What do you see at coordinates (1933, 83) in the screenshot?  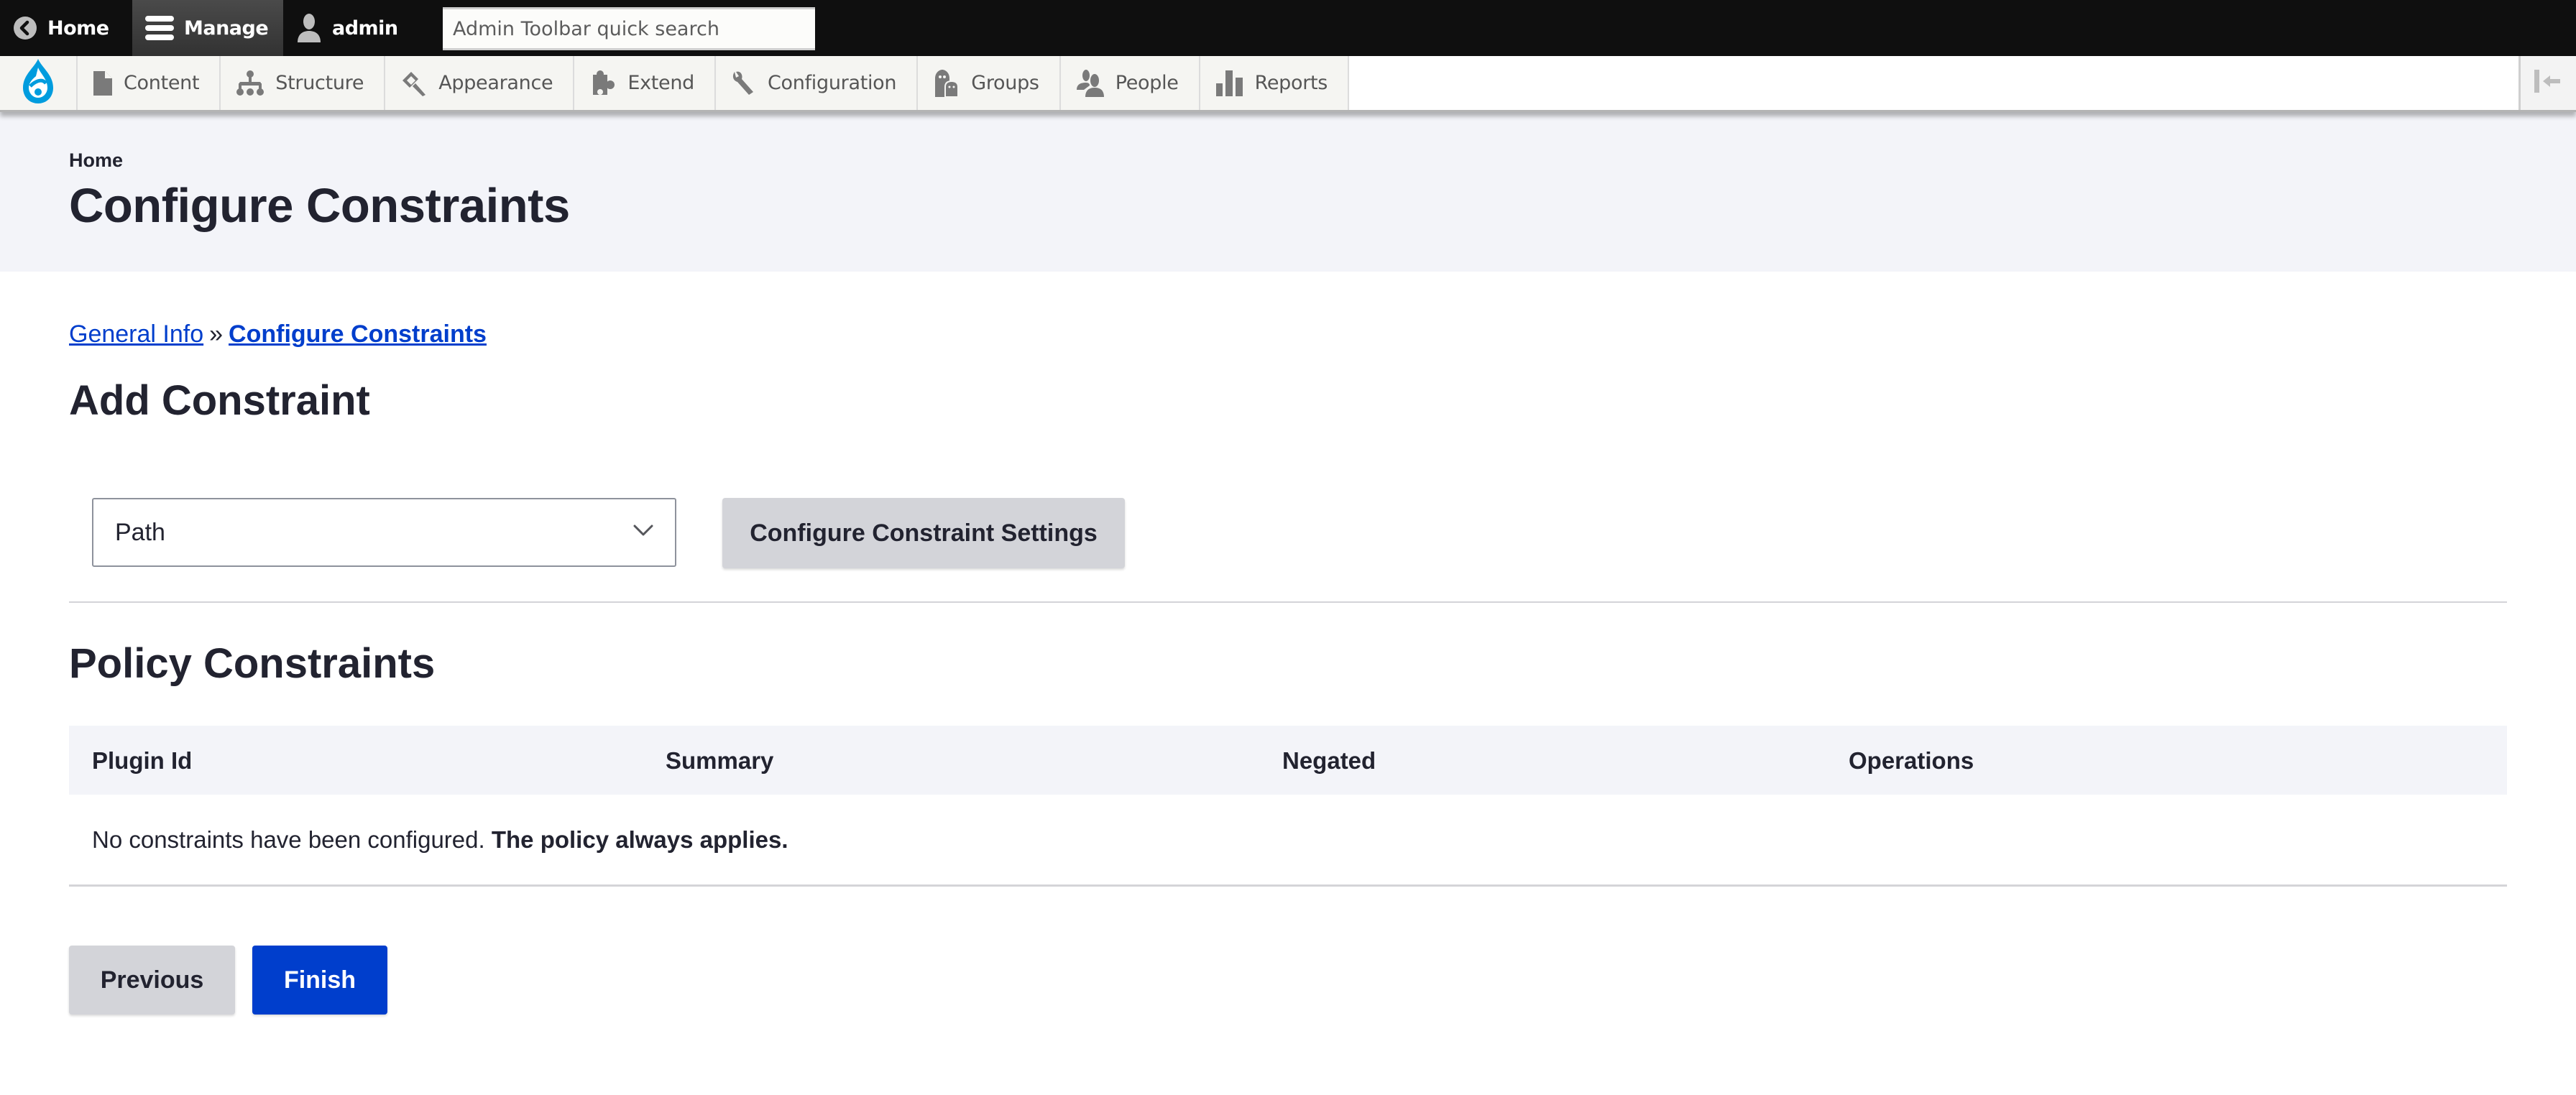 I see `tray-spacer` at bounding box center [1933, 83].